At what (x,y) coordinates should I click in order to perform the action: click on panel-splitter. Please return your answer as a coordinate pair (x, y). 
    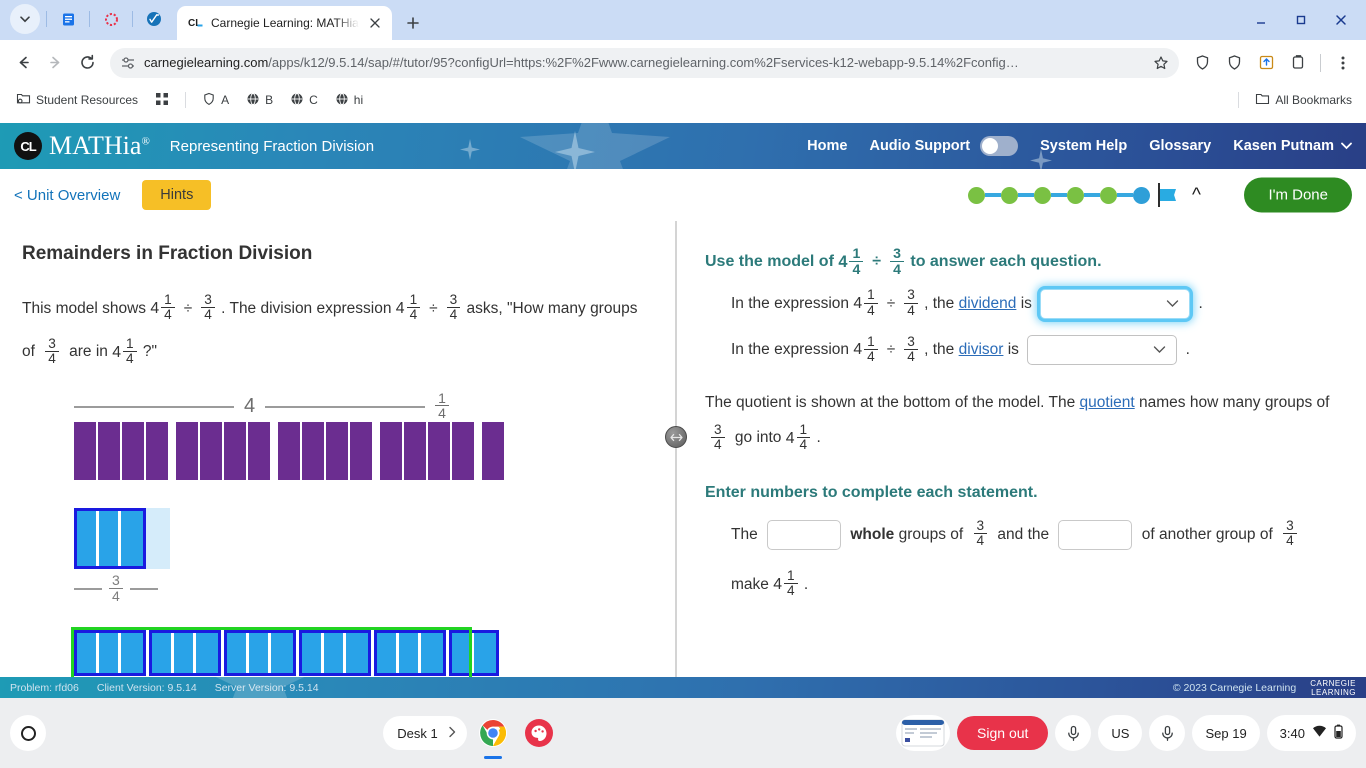
    Looking at the image, I should click on (676, 459).